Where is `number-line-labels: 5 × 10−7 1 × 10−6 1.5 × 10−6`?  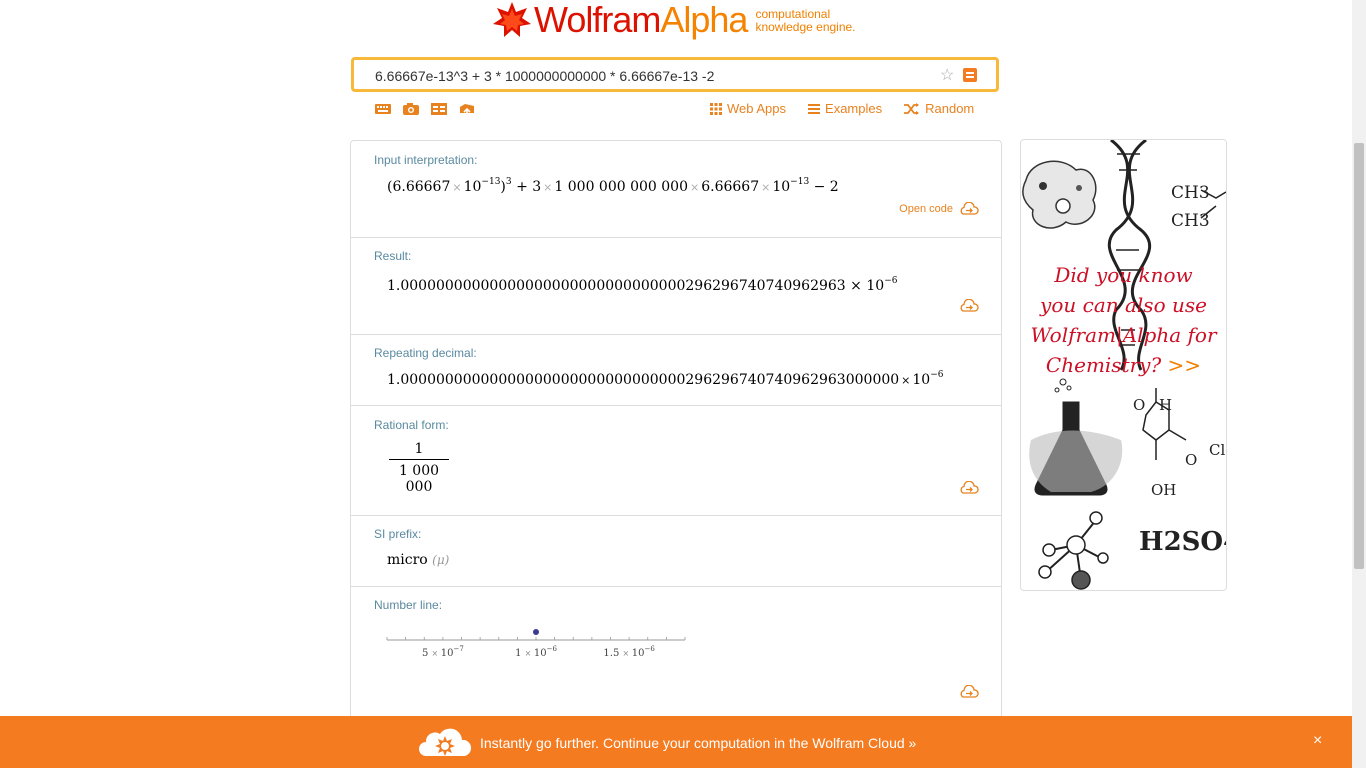
number-line-labels: 5 × 10−7 1 × 10−6 1.5 × 10−6 is located at coordinates (538, 652).